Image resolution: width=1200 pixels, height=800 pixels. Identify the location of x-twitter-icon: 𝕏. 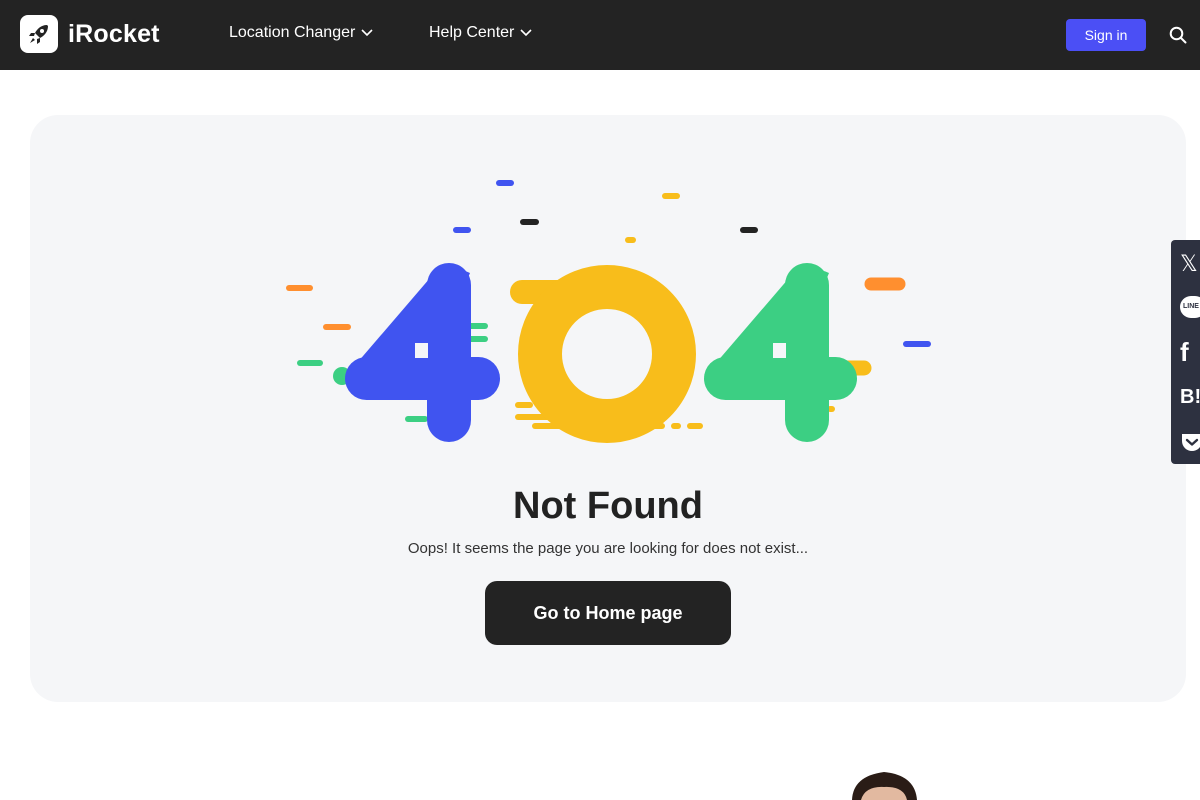
(1189, 263).